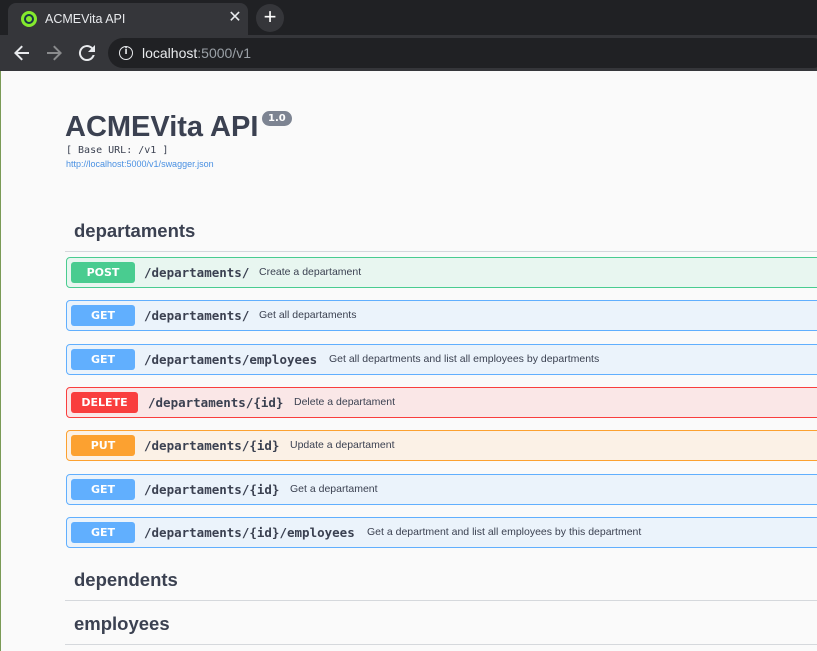 The image size is (817, 651). Describe the element at coordinates (342, 445) in the screenshot. I see `operation-summary: Update a departament` at that location.